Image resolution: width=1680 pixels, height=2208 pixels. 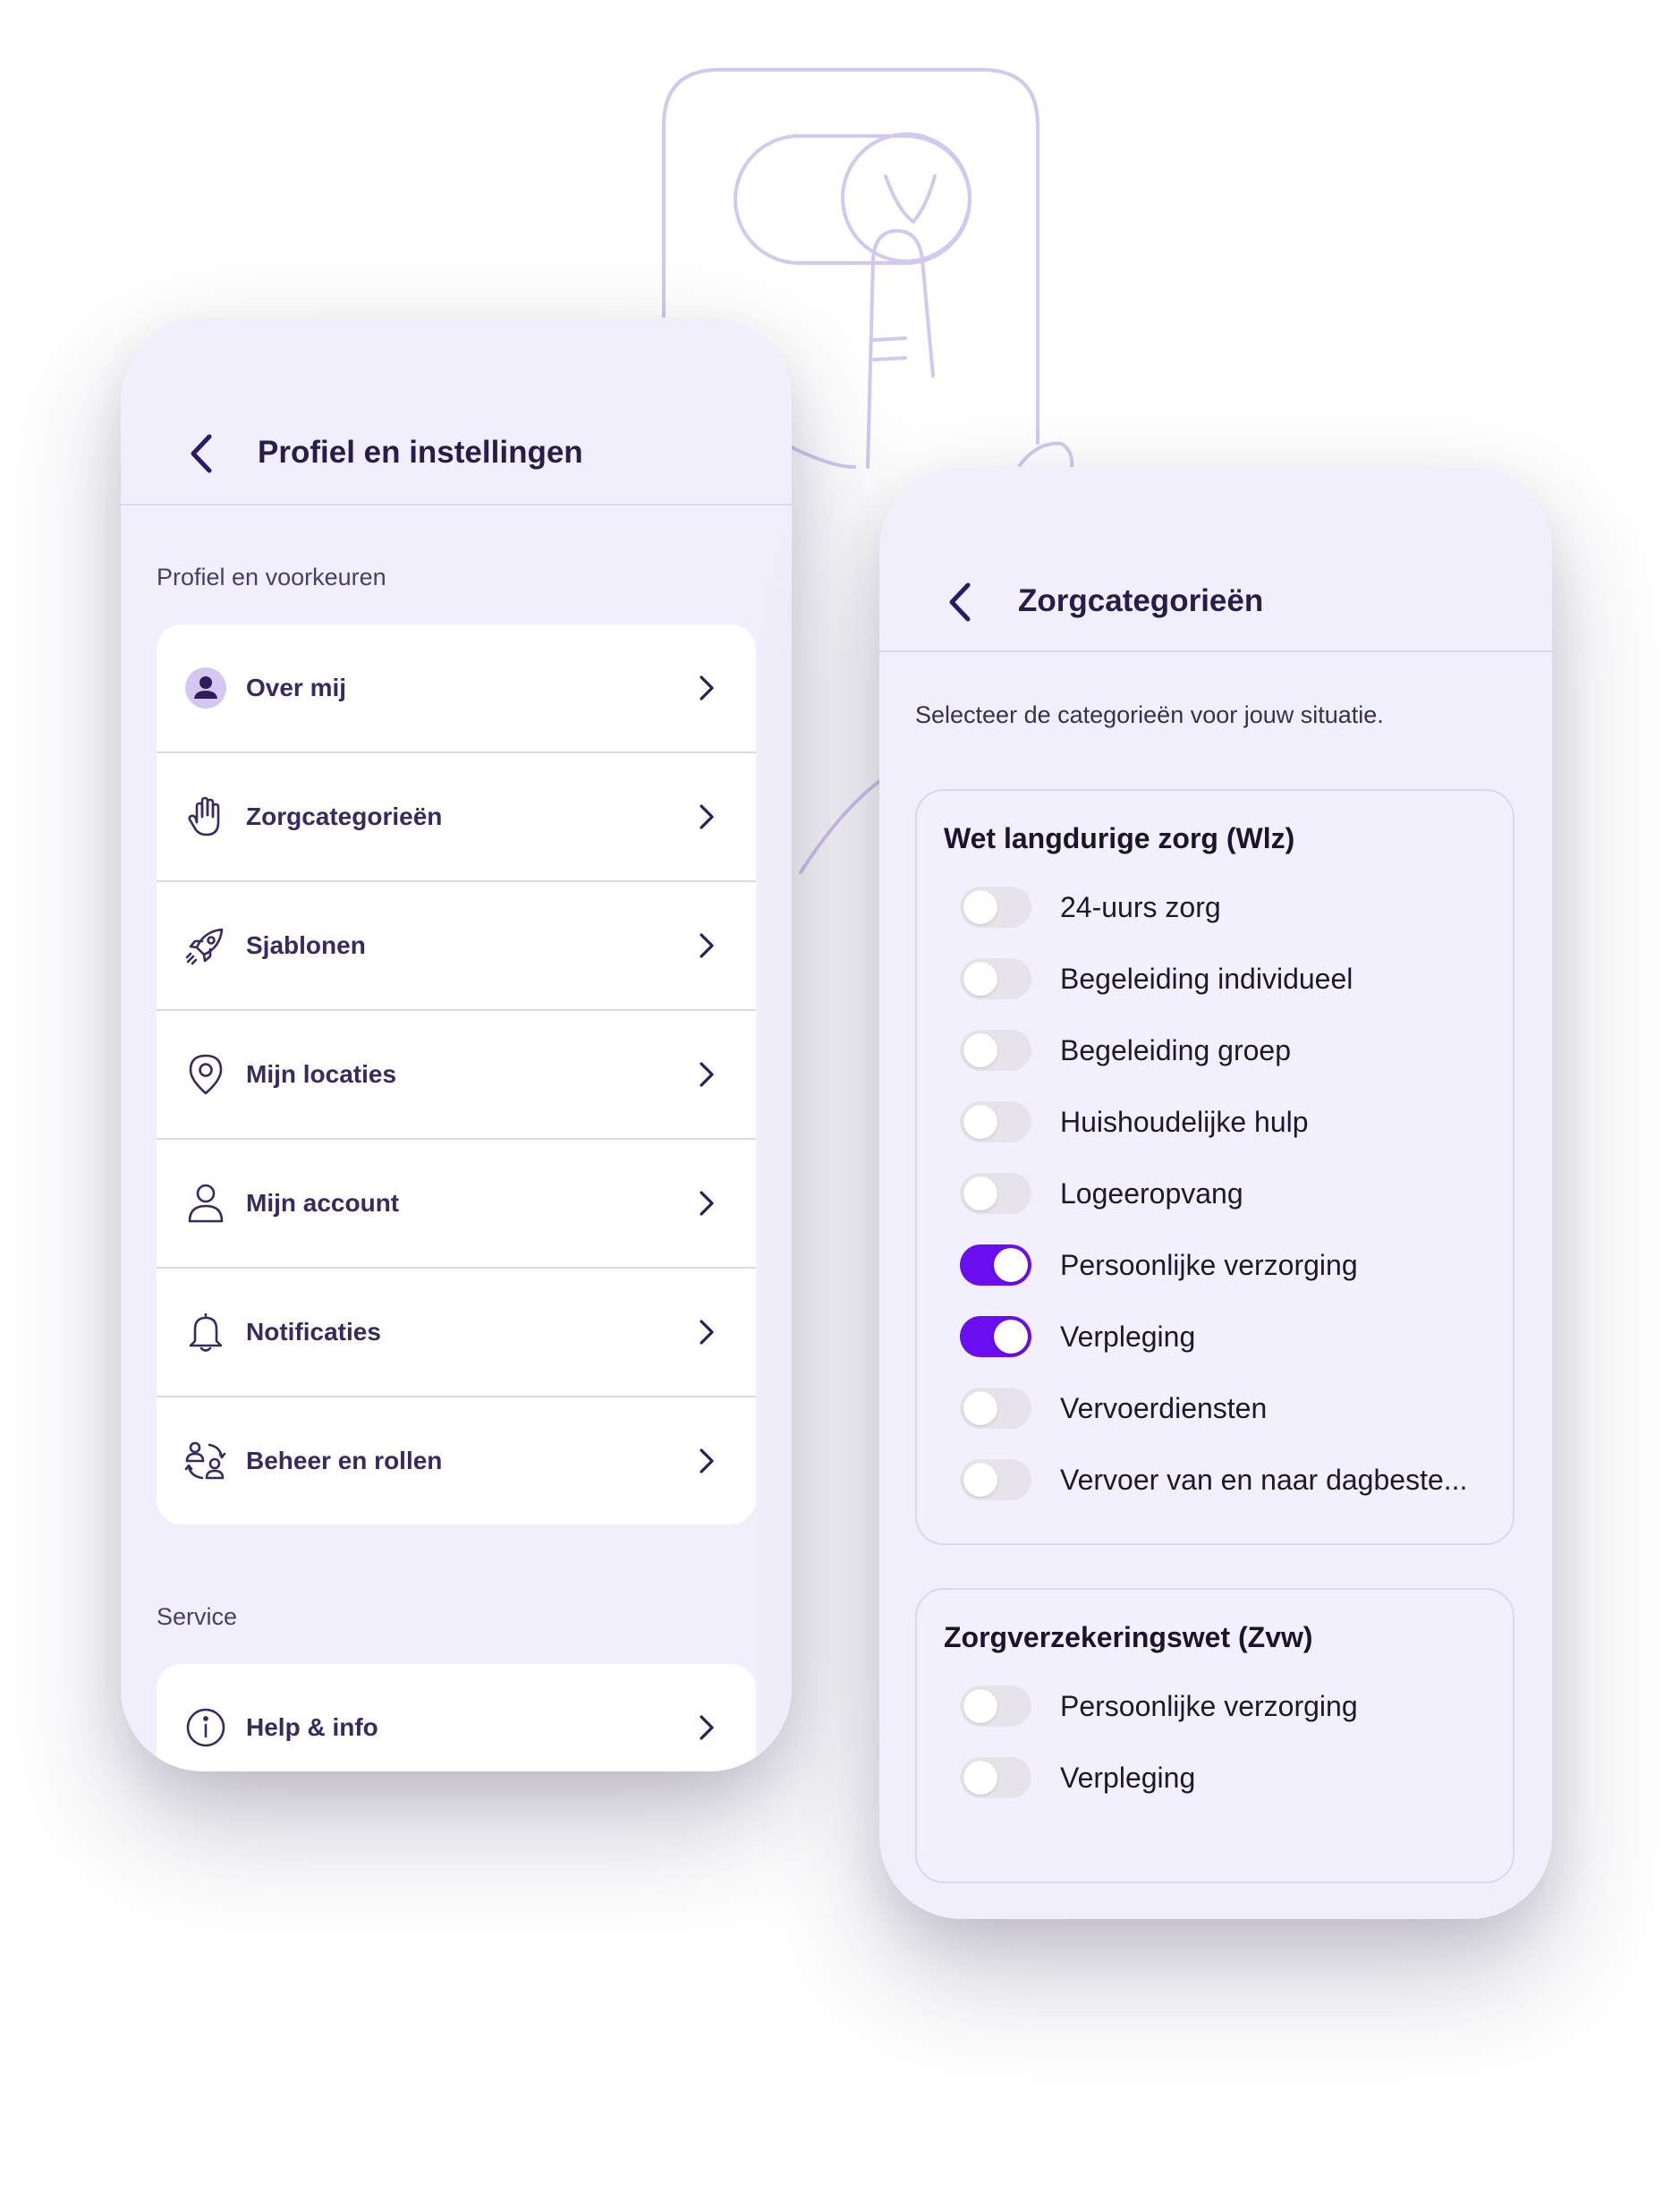 What do you see at coordinates (312, 1727) in the screenshot?
I see `menu-item-label: Help & info` at bounding box center [312, 1727].